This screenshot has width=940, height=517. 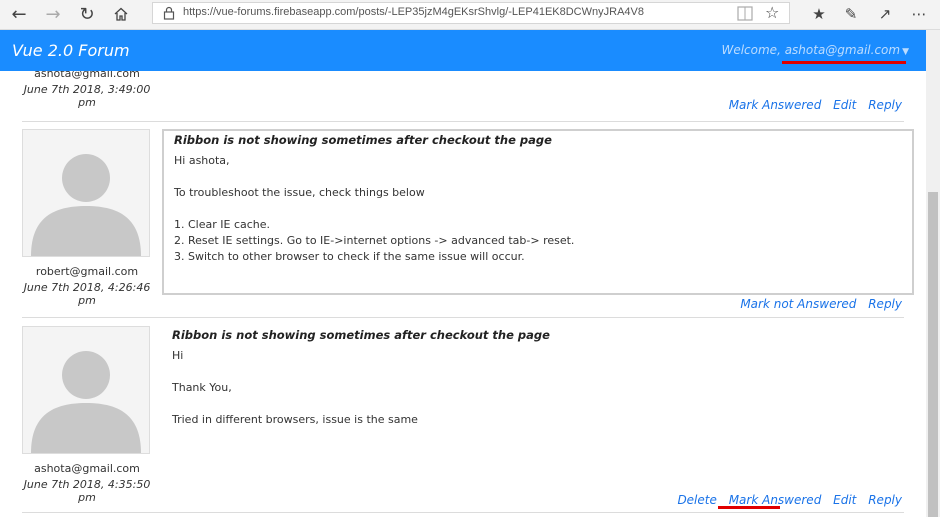 What do you see at coordinates (772, 12) in the screenshot?
I see `favorite-star-icon: ☆` at bounding box center [772, 12].